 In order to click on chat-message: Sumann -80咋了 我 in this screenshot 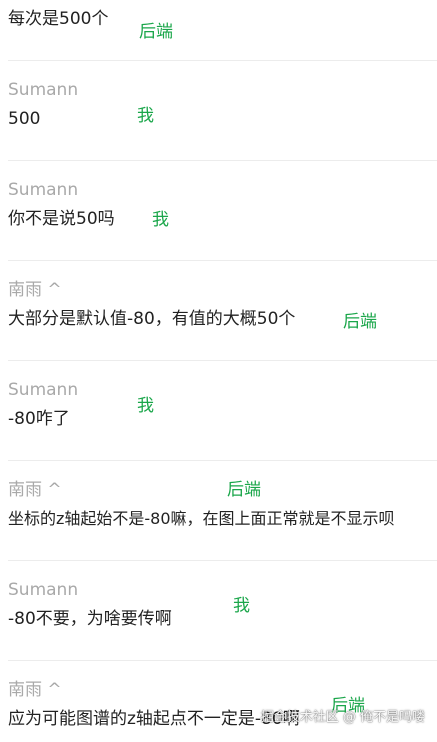, I will do `click(218, 410)`.